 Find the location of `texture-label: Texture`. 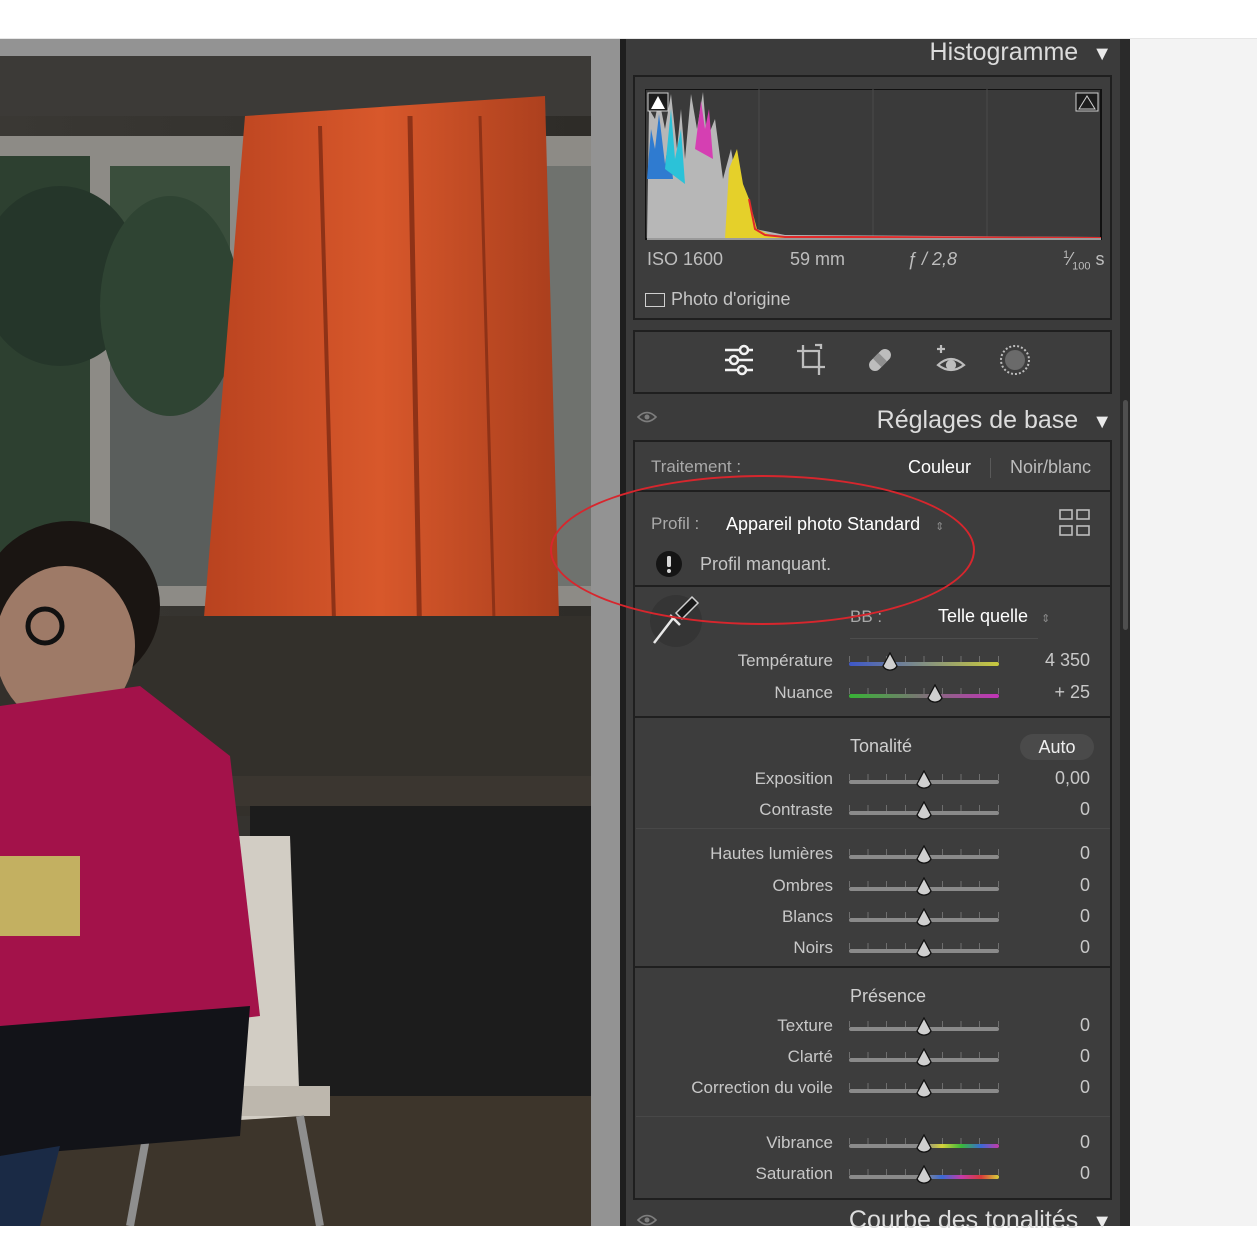

texture-label: Texture is located at coordinates (805, 1025).